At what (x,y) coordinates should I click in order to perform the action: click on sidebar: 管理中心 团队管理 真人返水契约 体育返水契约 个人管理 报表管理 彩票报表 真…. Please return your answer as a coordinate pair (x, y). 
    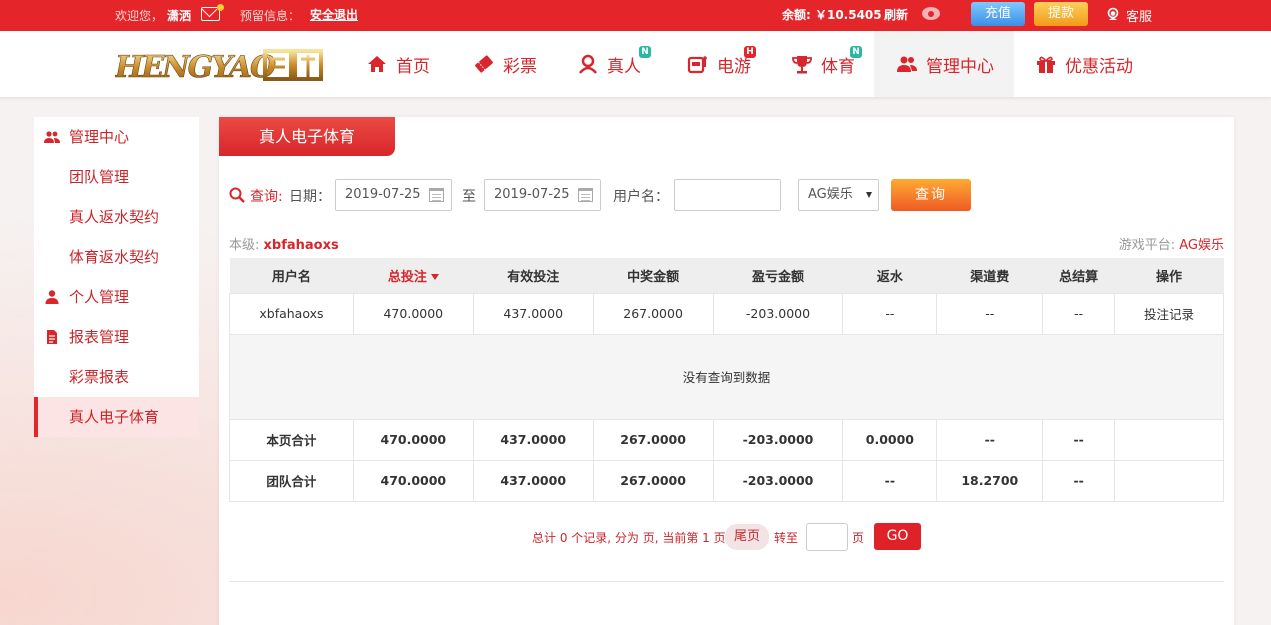
    Looking at the image, I should click on (116, 277).